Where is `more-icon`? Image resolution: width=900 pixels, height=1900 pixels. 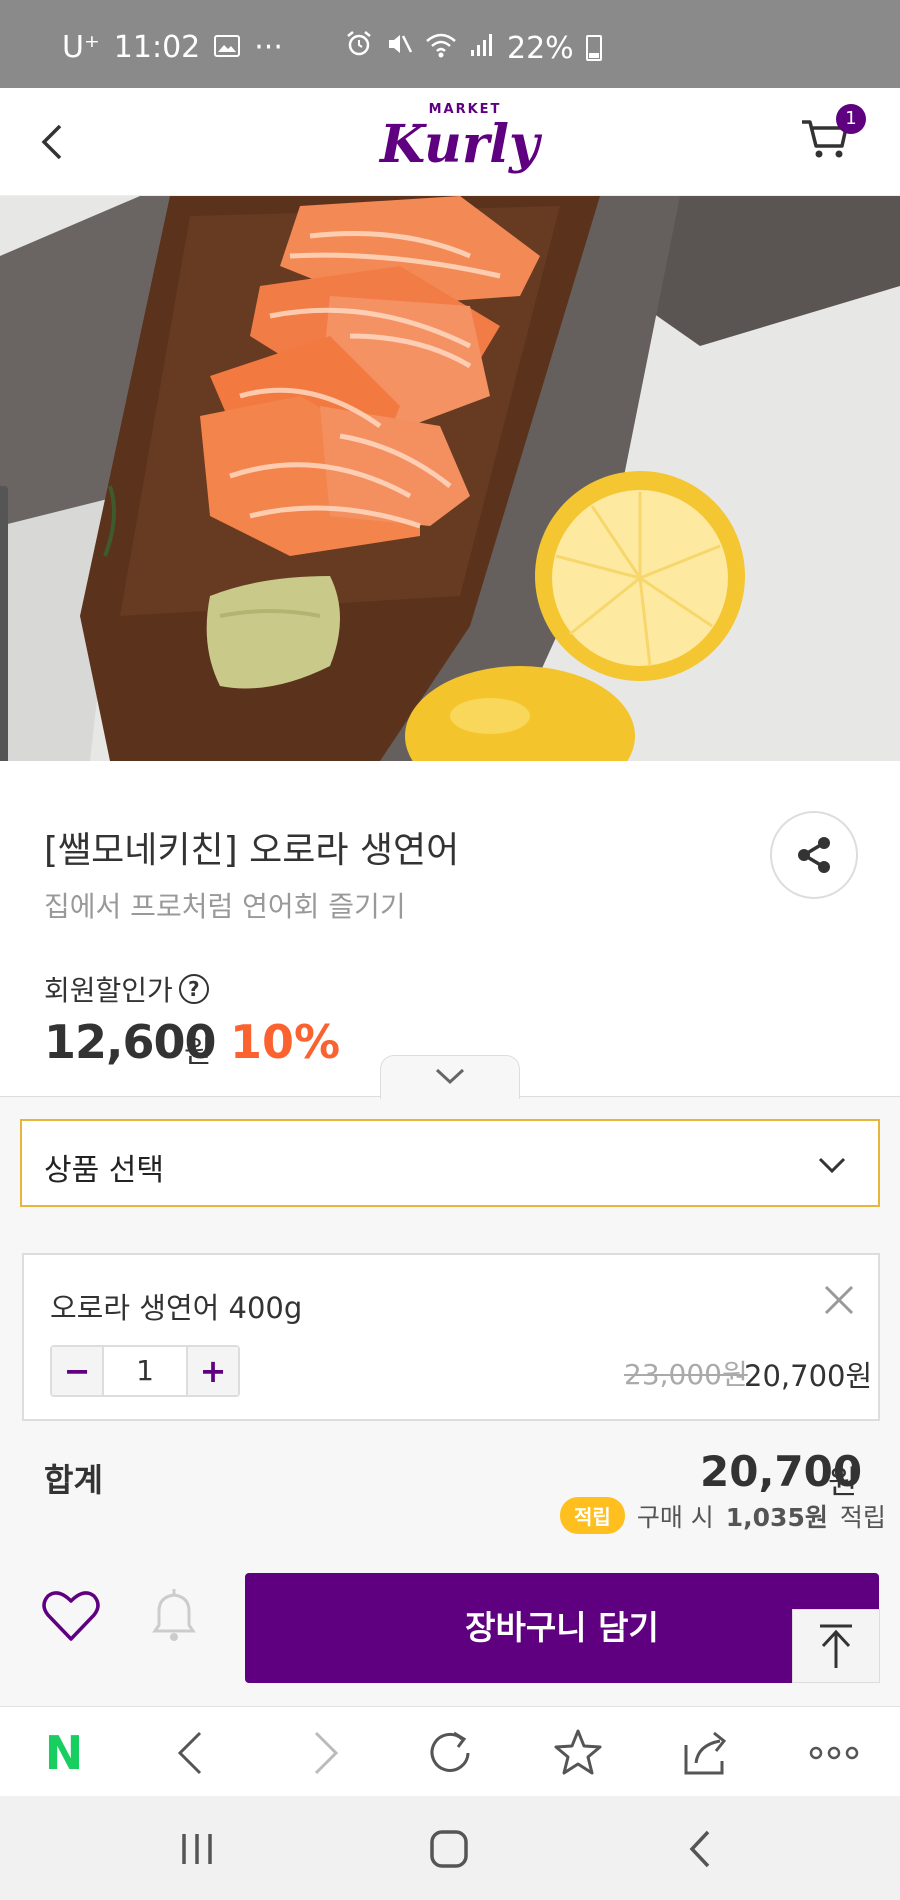 more-icon is located at coordinates (834, 1753).